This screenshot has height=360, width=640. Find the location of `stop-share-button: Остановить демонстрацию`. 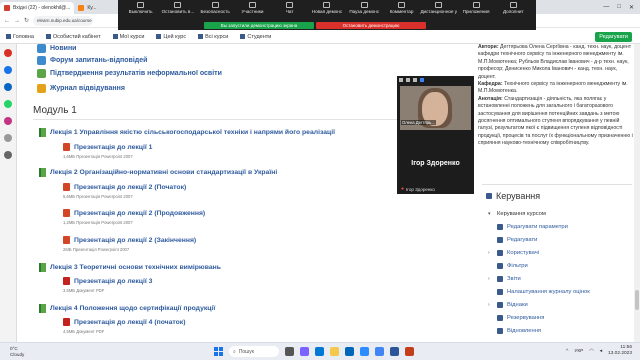

stop-share-button: Остановить демонстрацию is located at coordinates (371, 25).